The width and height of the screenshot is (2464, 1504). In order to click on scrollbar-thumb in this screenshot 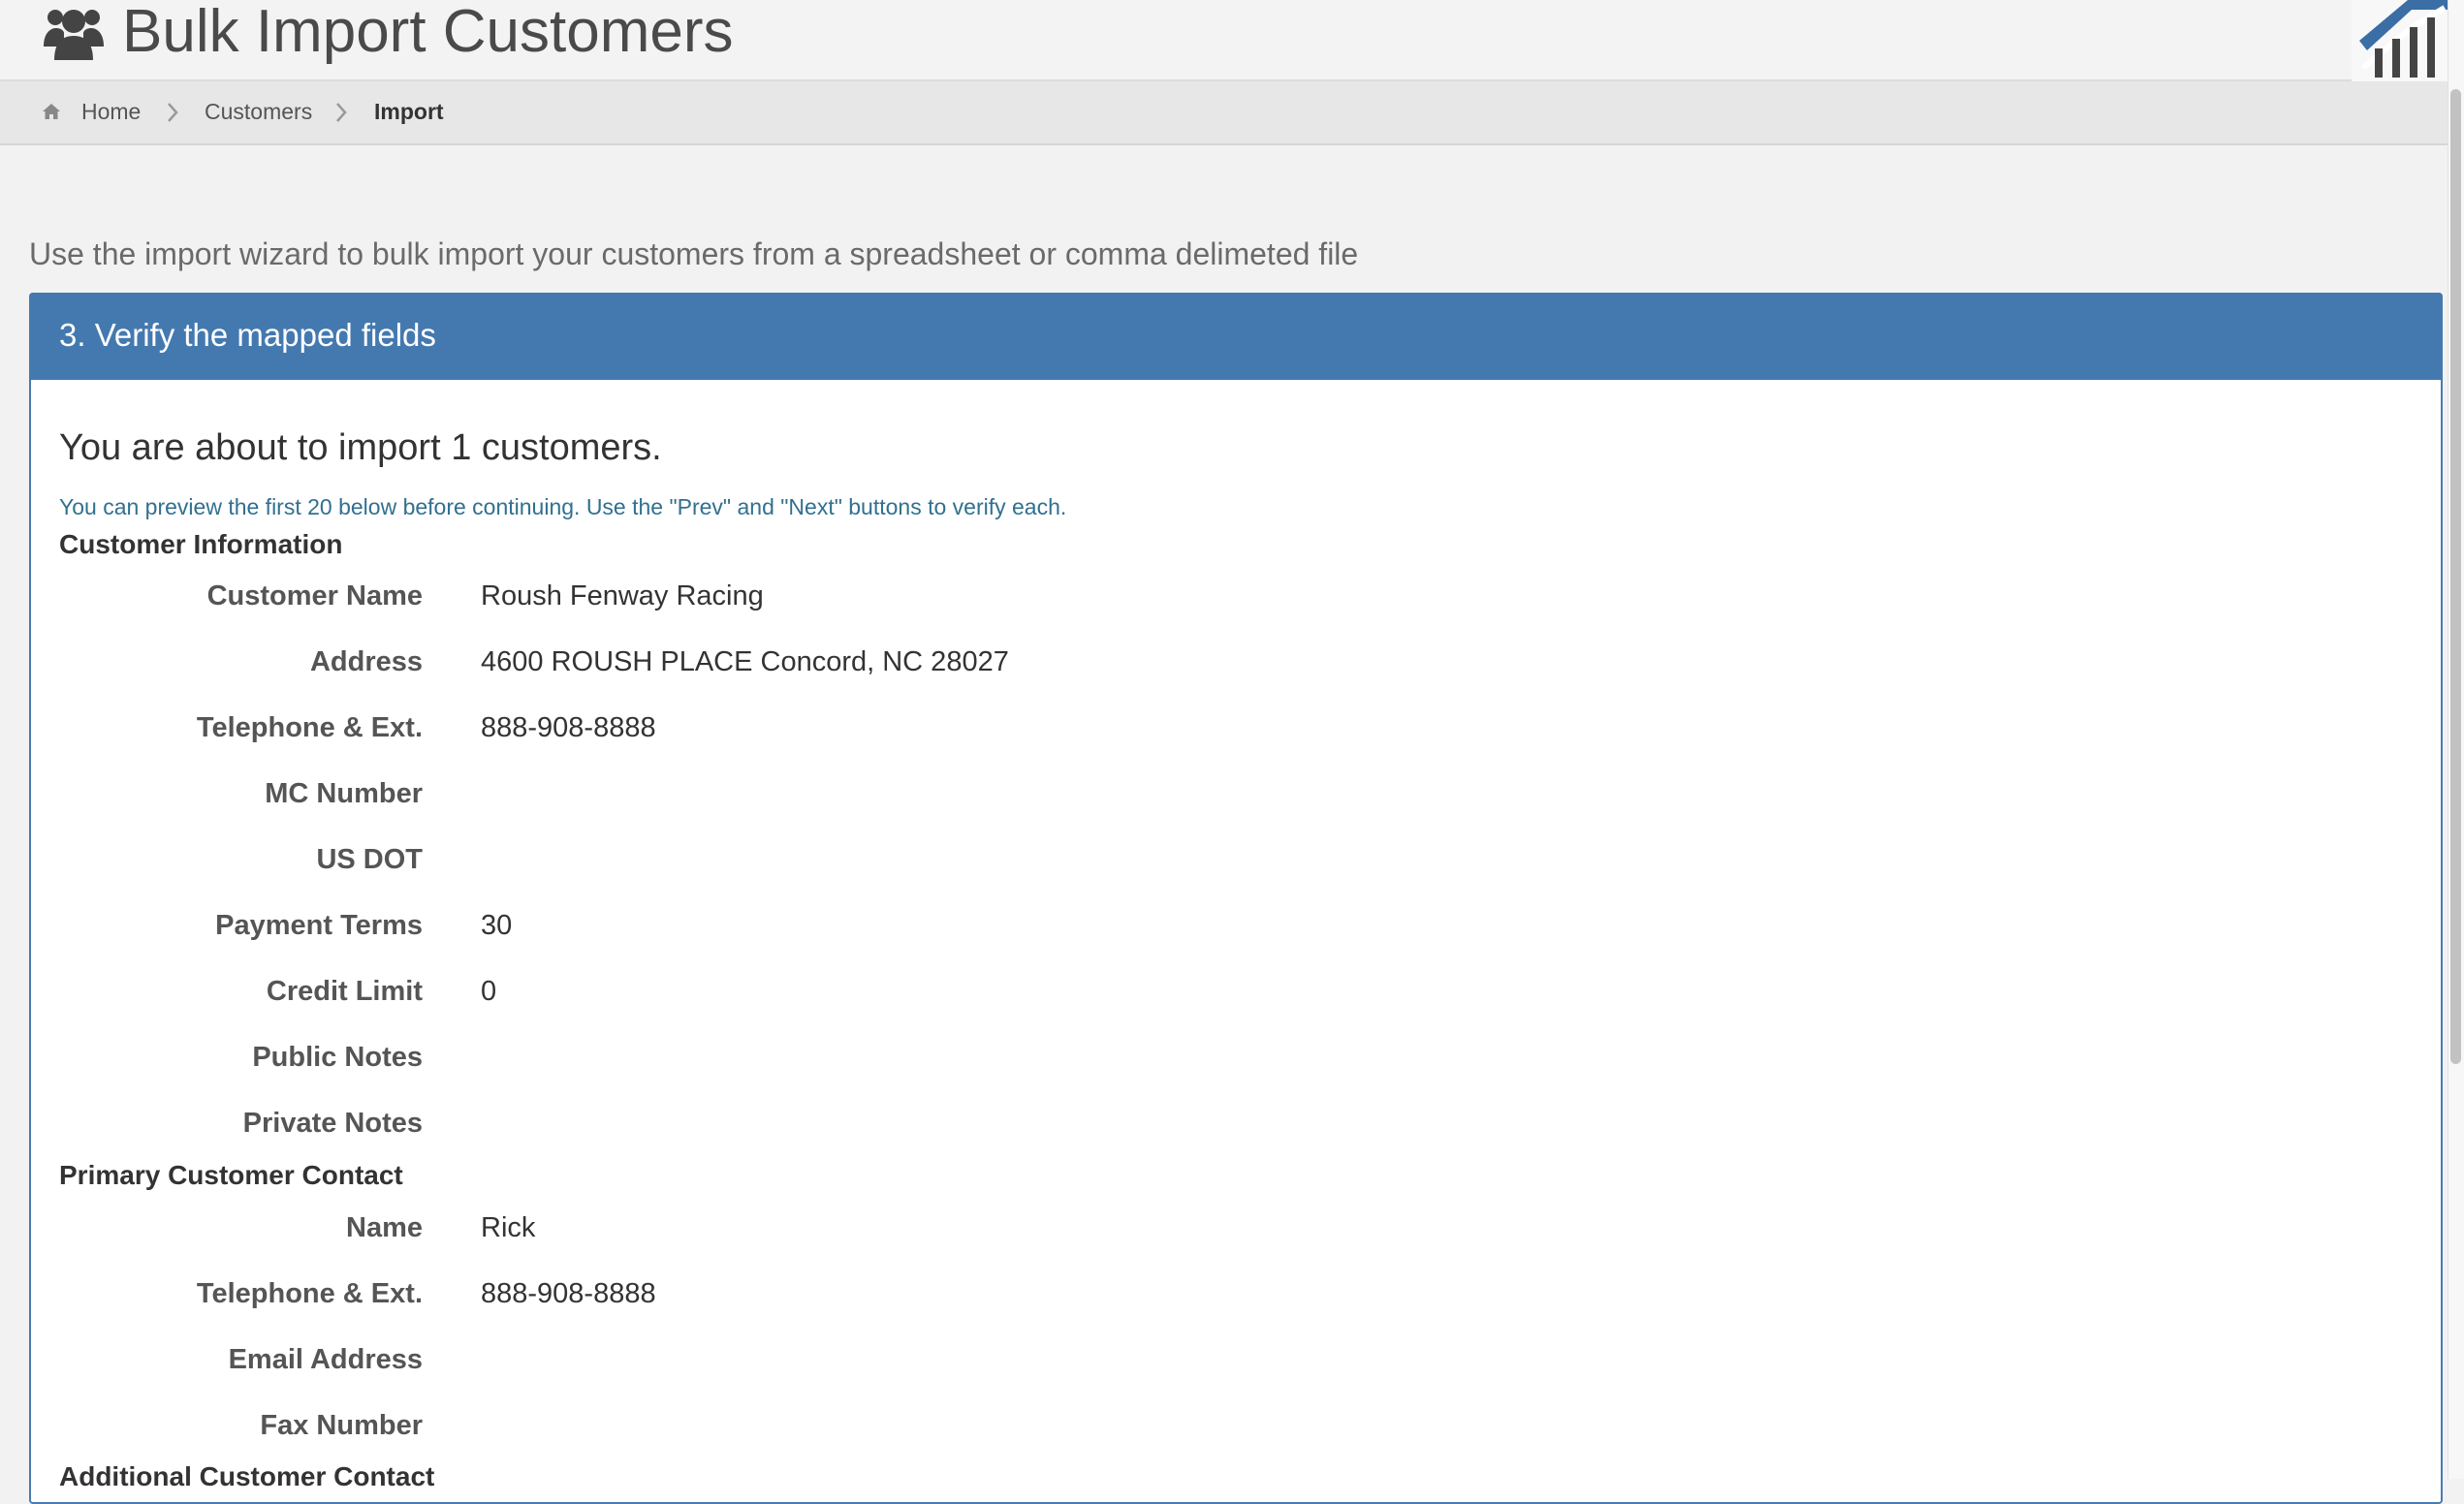, I will do `click(2455, 576)`.